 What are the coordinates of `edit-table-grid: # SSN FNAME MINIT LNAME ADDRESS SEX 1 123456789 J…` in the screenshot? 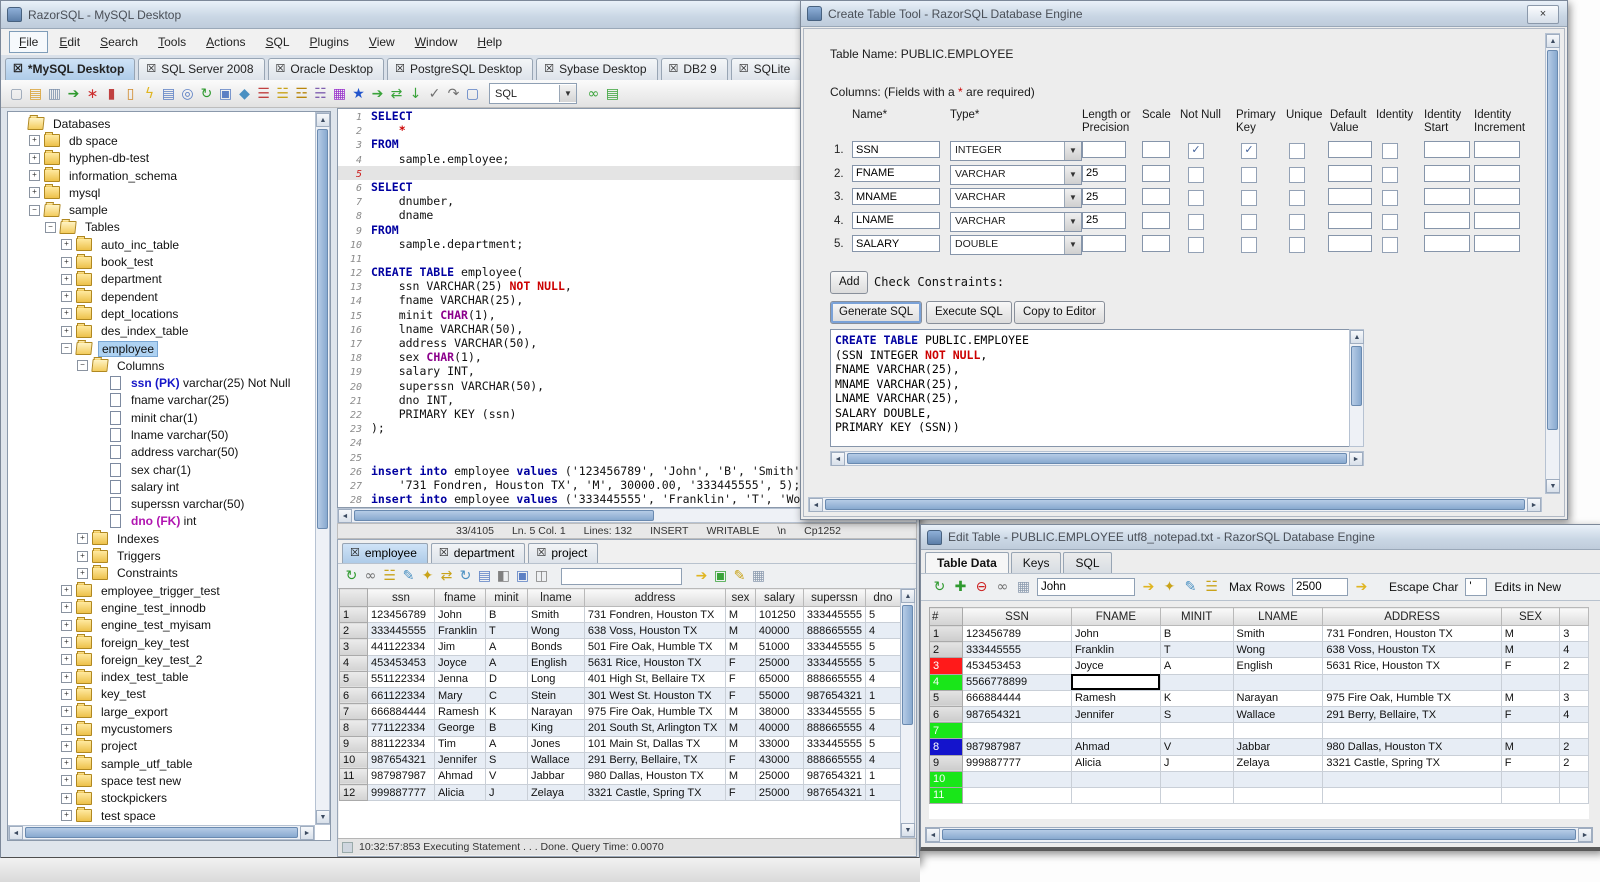 It's located at (1259, 706).